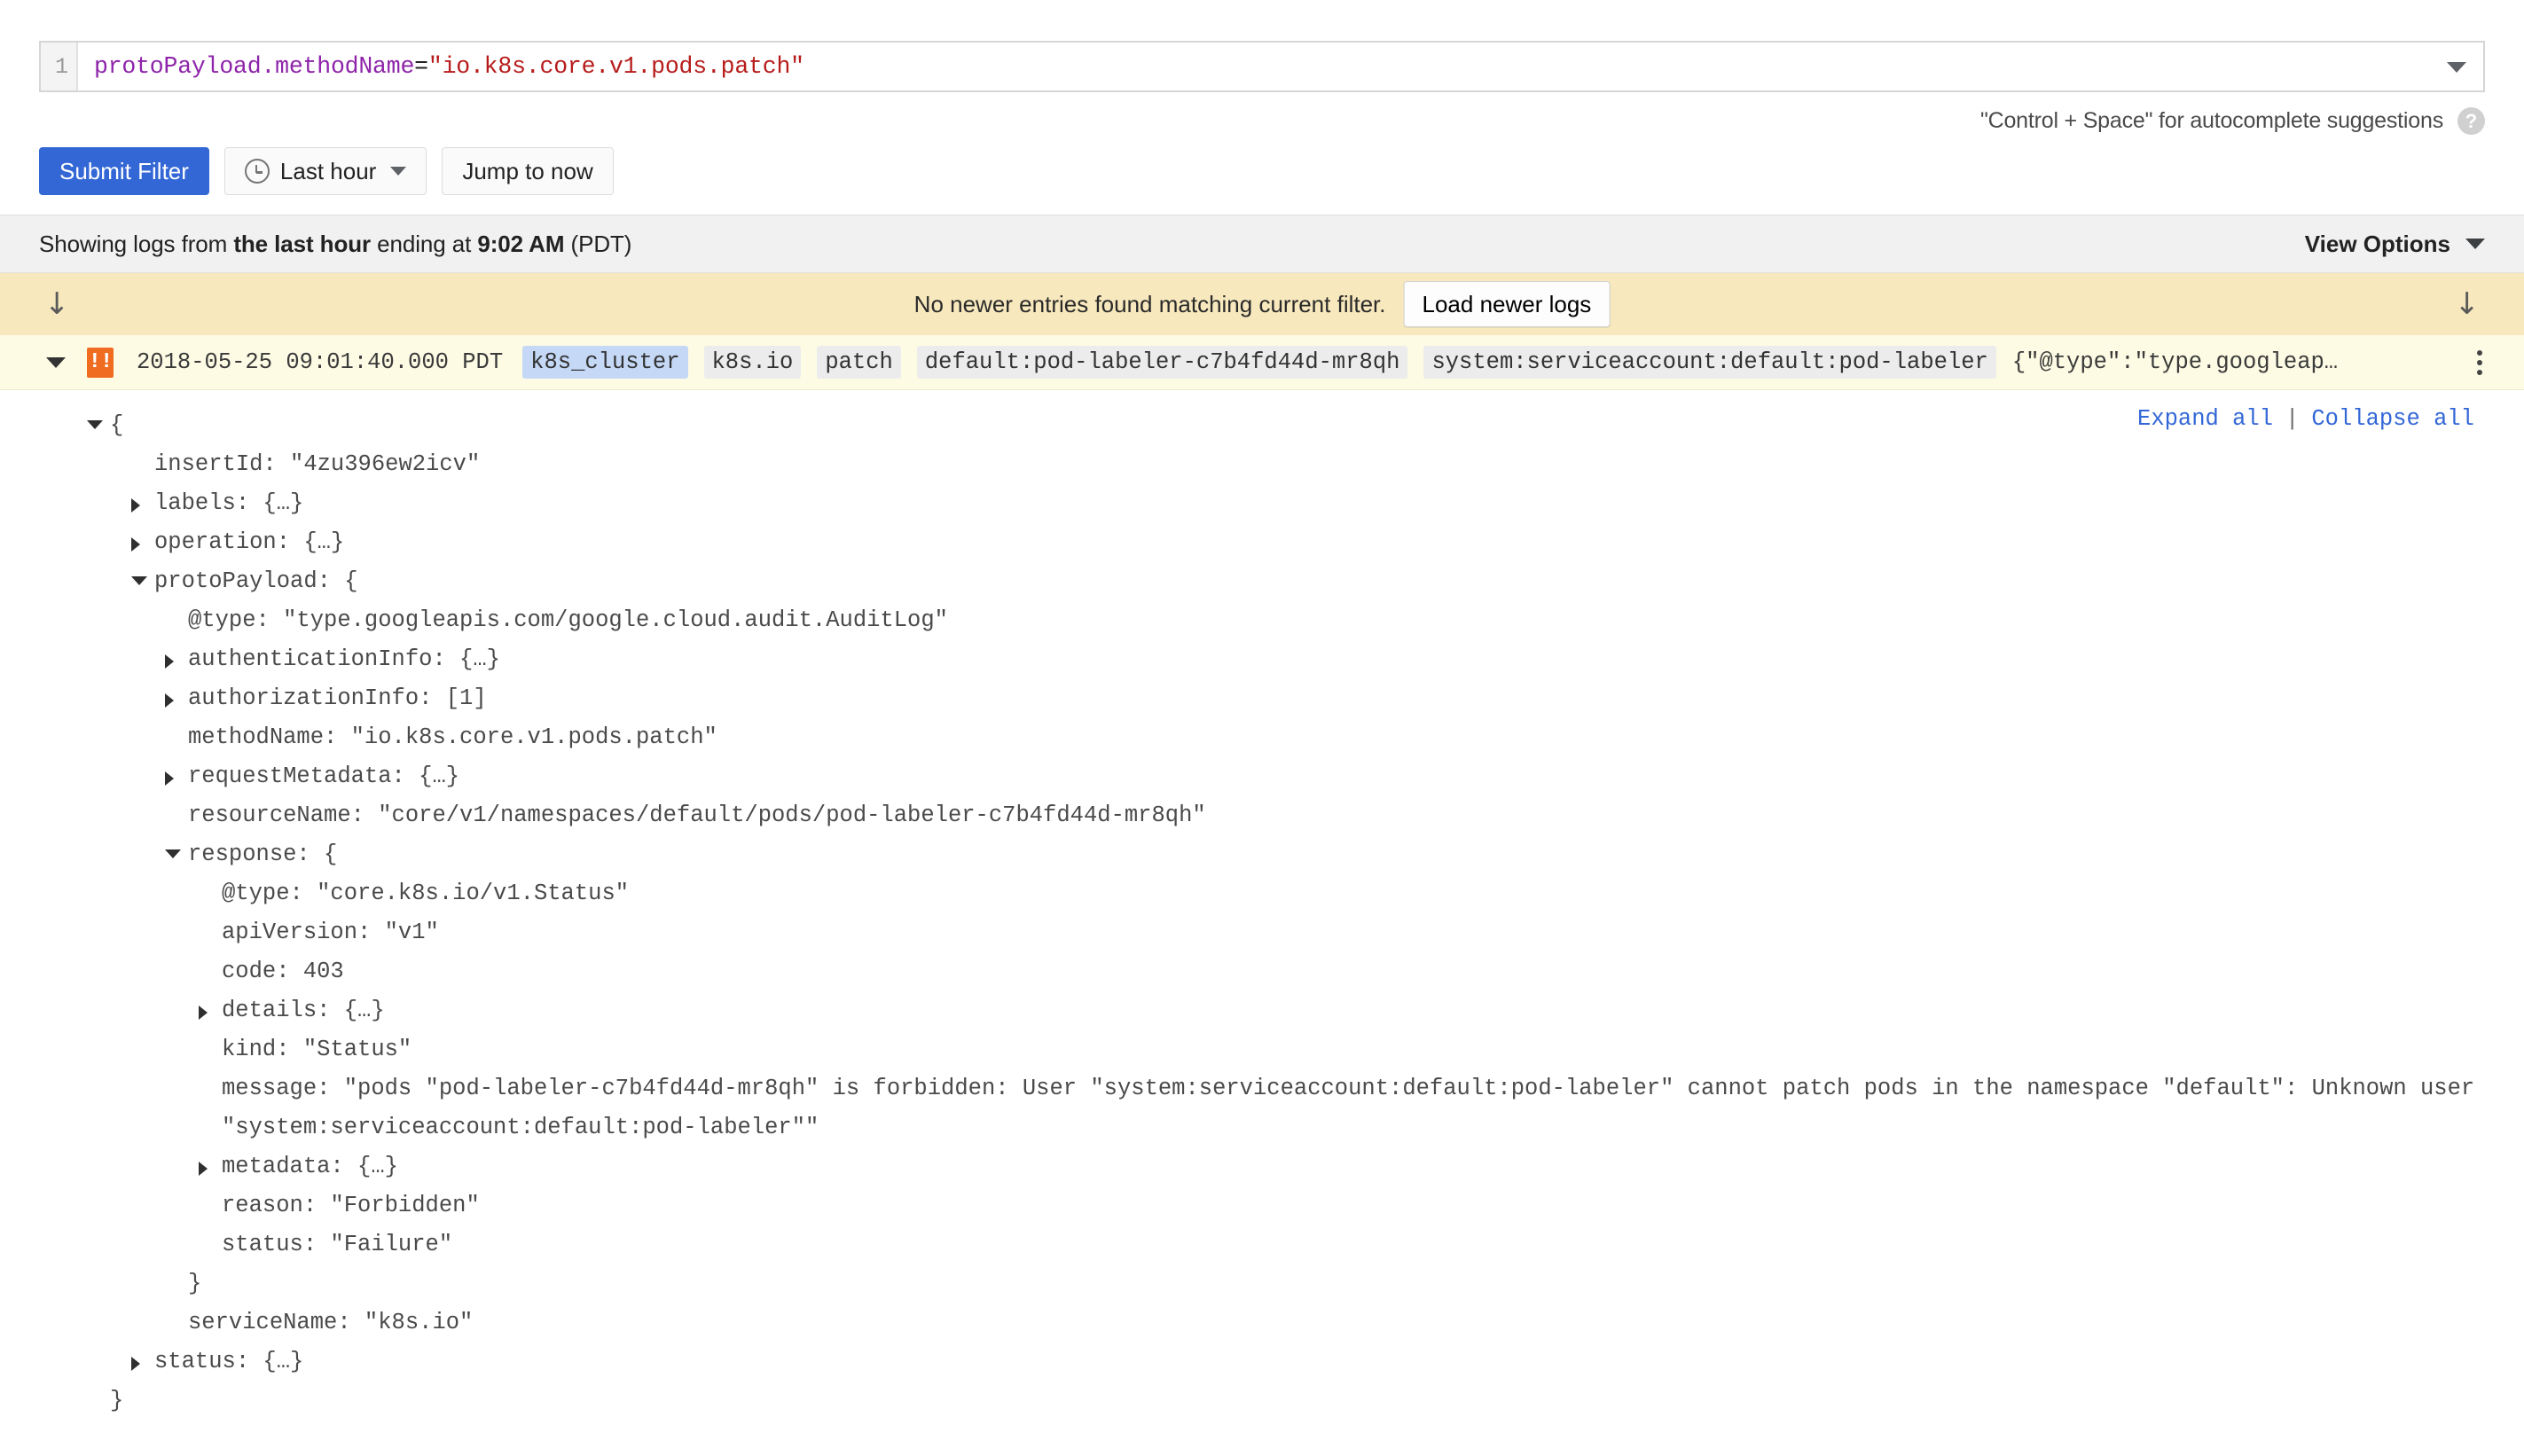 This screenshot has height=1456, width=2524. I want to click on time-range-button: Last hour, so click(325, 171).